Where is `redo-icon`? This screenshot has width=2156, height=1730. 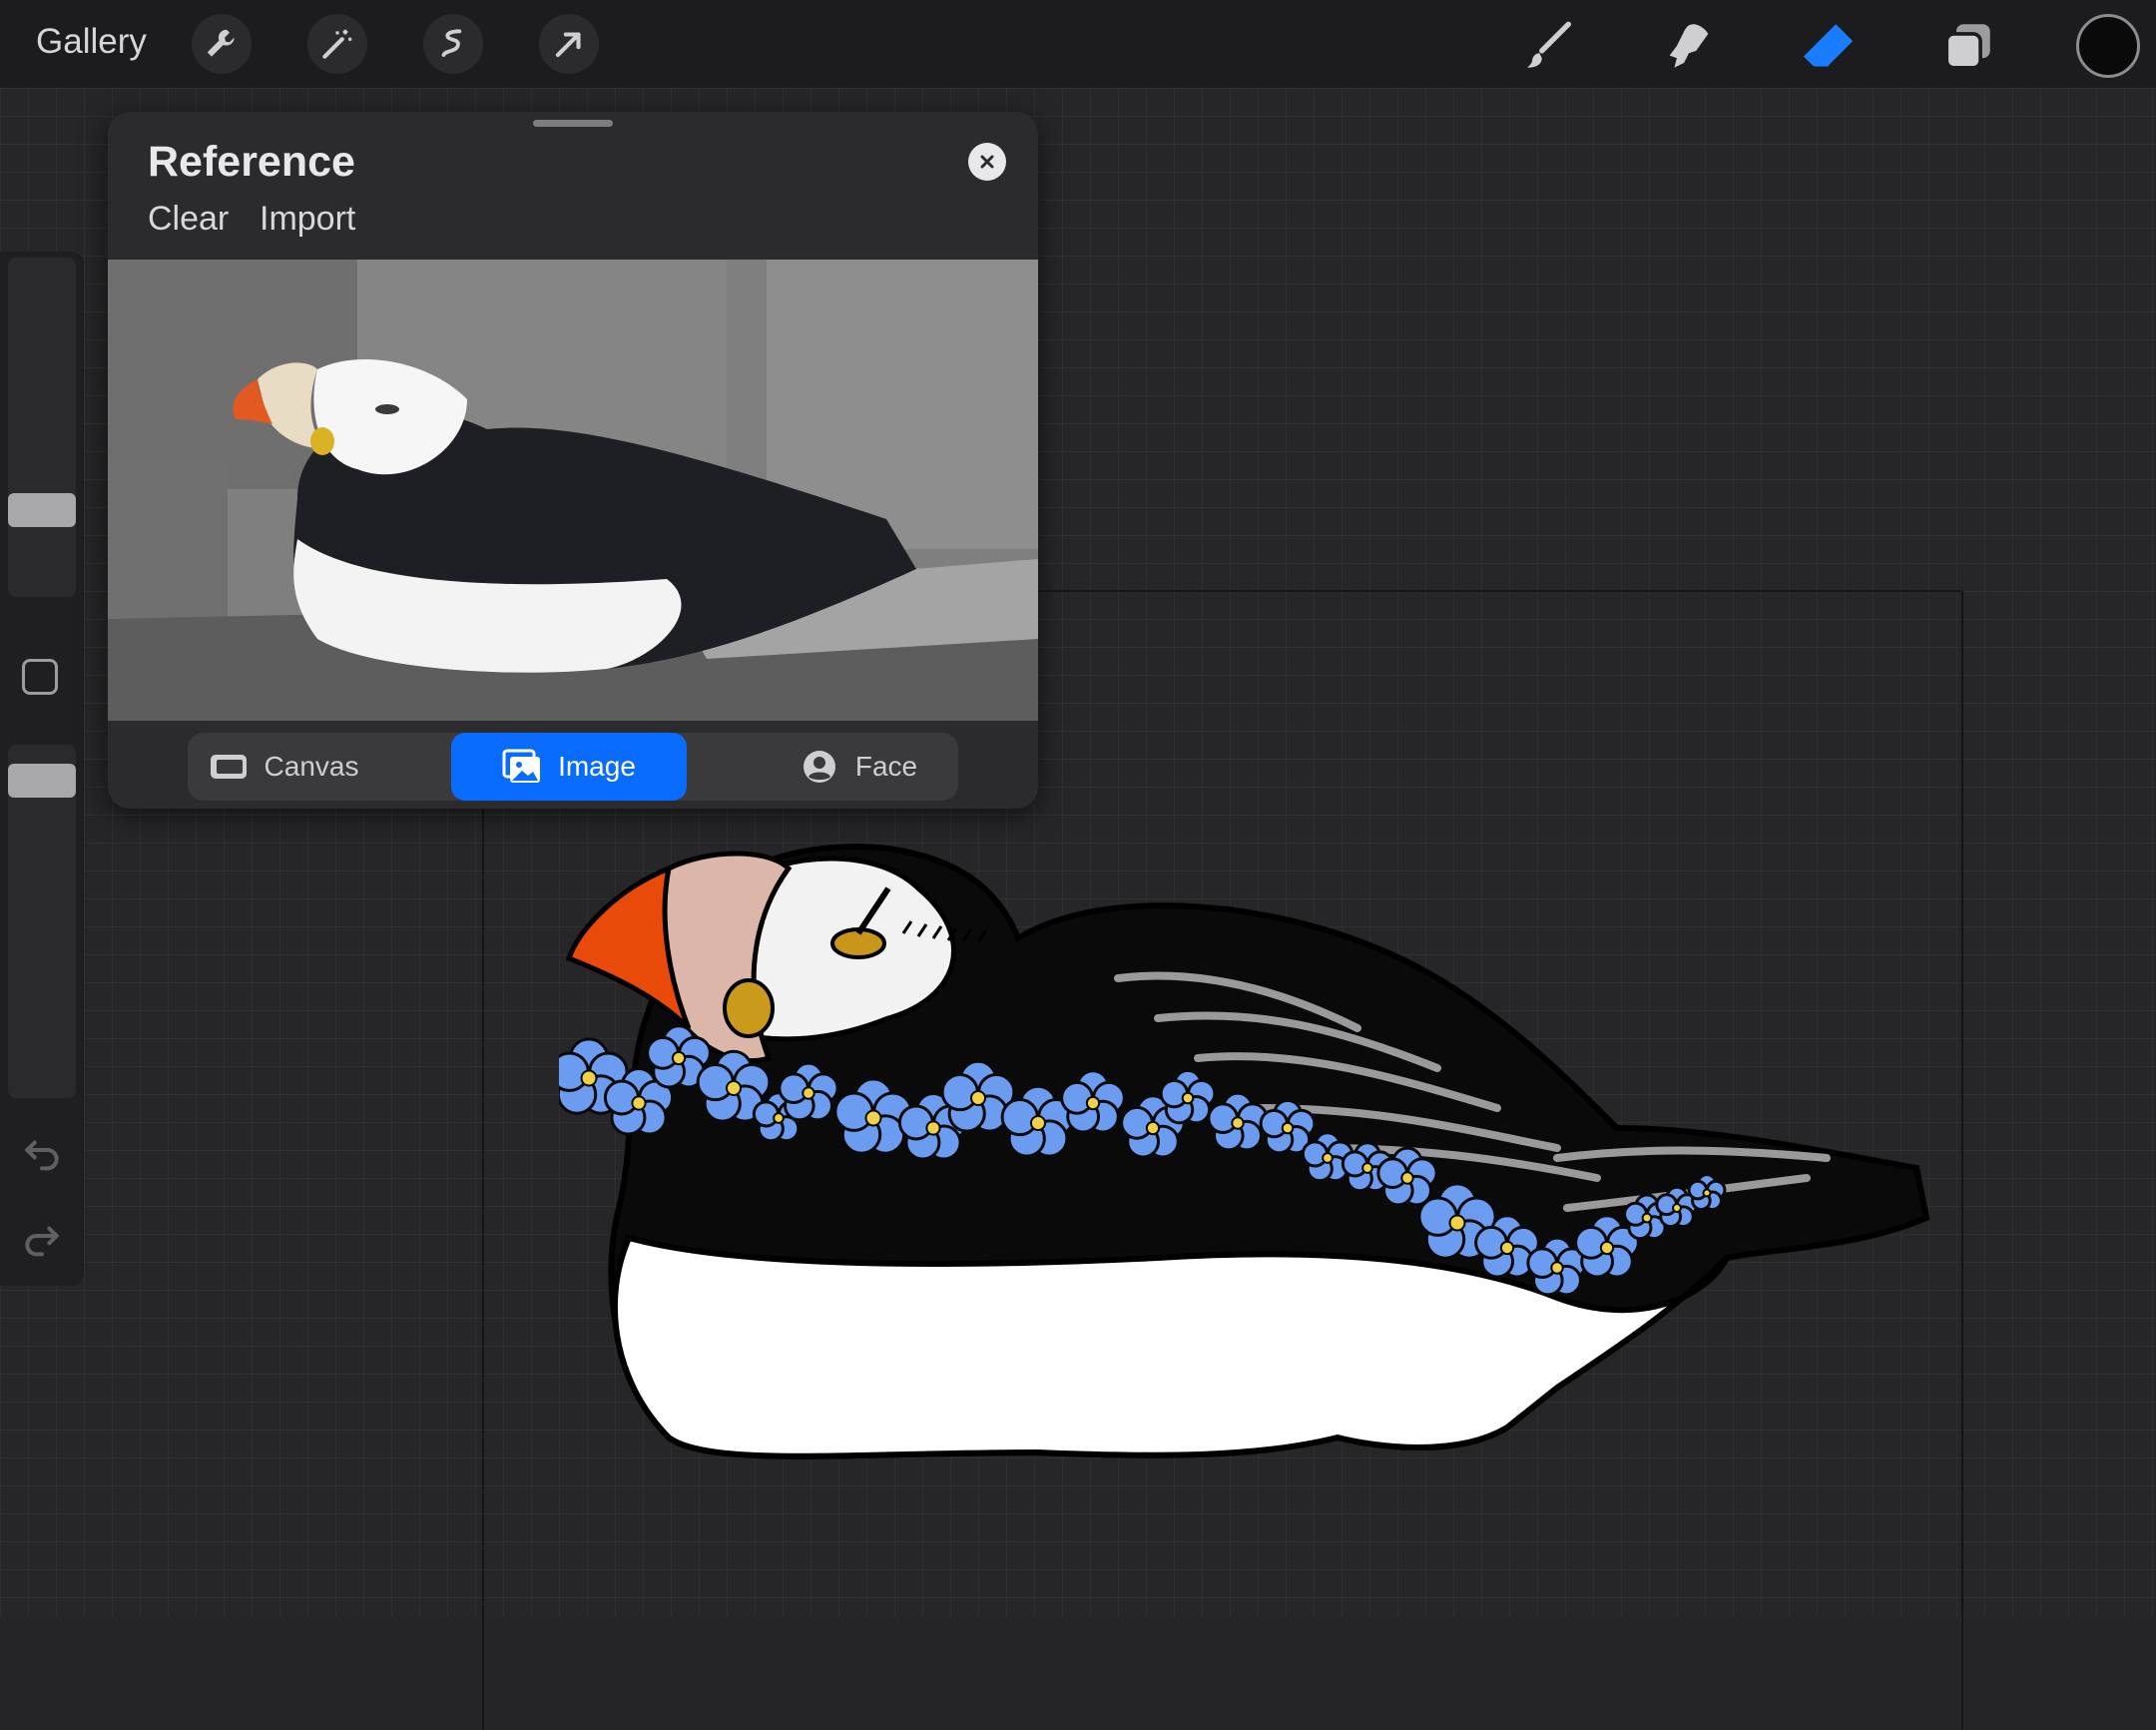
redo-icon is located at coordinates (42, 1236).